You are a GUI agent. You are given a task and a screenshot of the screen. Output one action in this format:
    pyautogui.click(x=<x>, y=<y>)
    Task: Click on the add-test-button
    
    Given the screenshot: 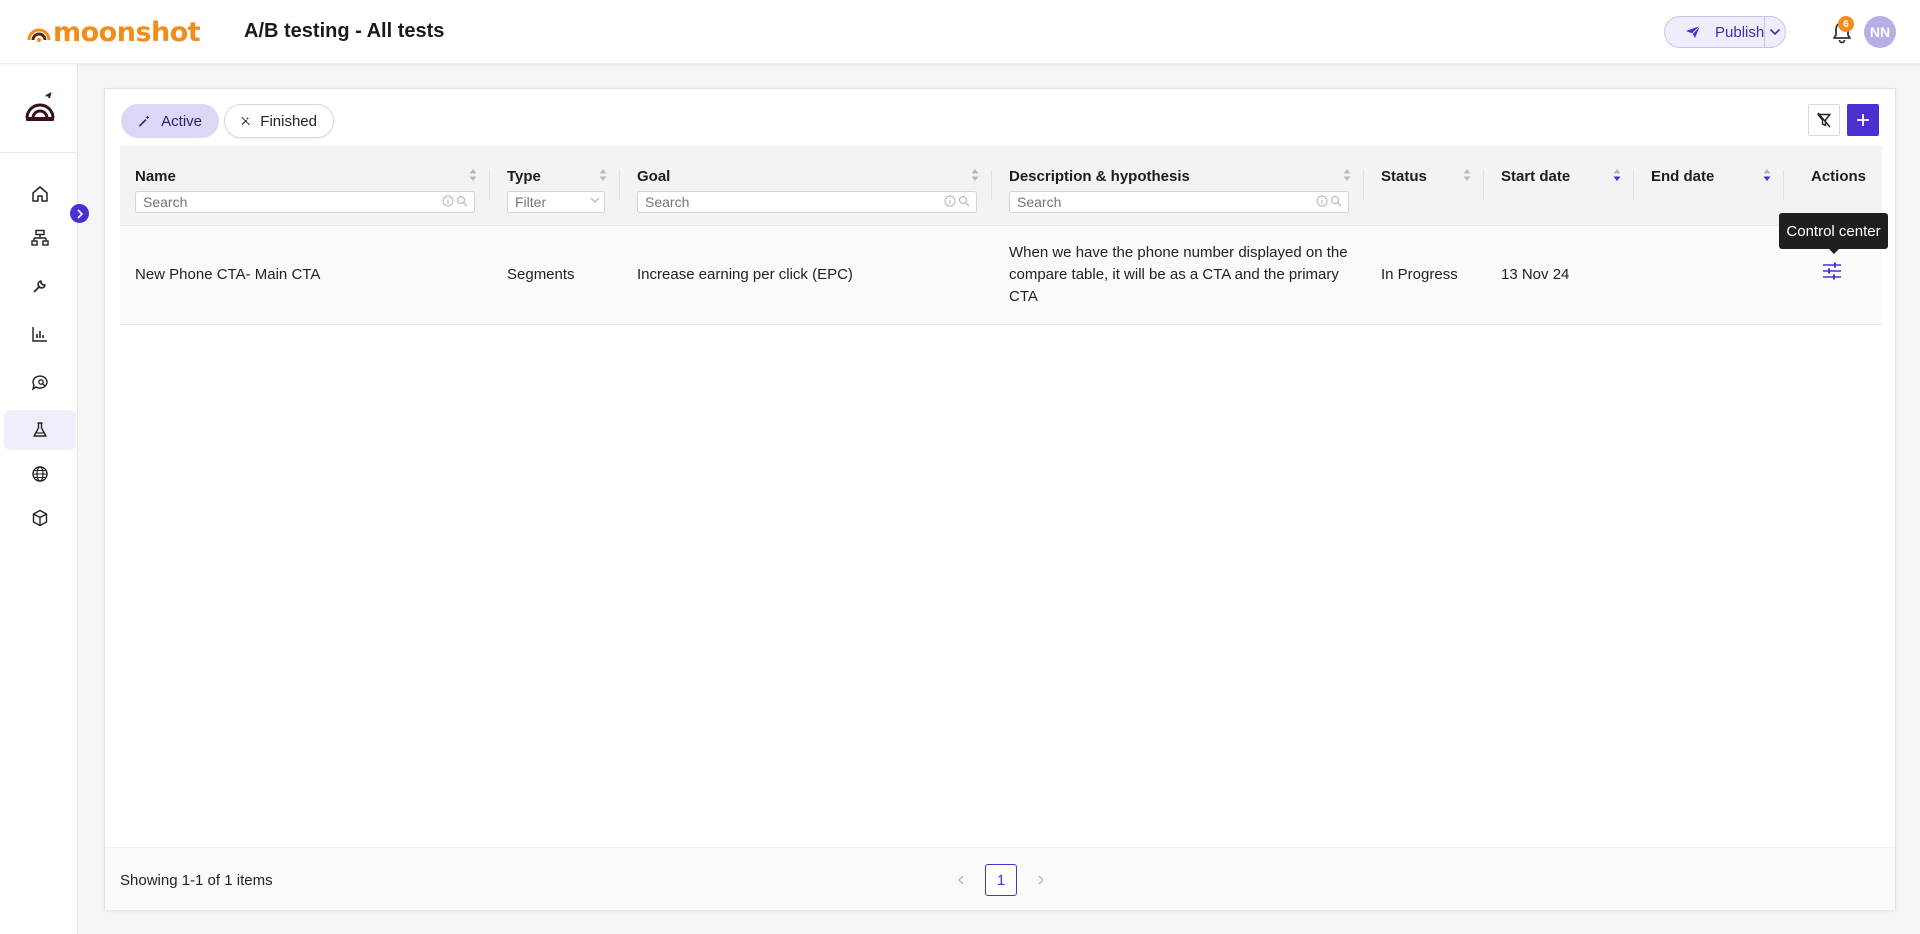 What is the action you would take?
    pyautogui.click(x=1863, y=120)
    